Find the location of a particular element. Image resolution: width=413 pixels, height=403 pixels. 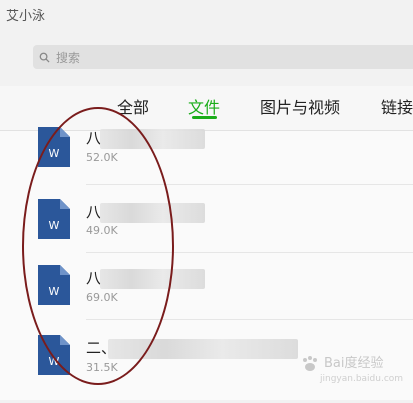

chat-title: 艾小泳 is located at coordinates (26, 16).